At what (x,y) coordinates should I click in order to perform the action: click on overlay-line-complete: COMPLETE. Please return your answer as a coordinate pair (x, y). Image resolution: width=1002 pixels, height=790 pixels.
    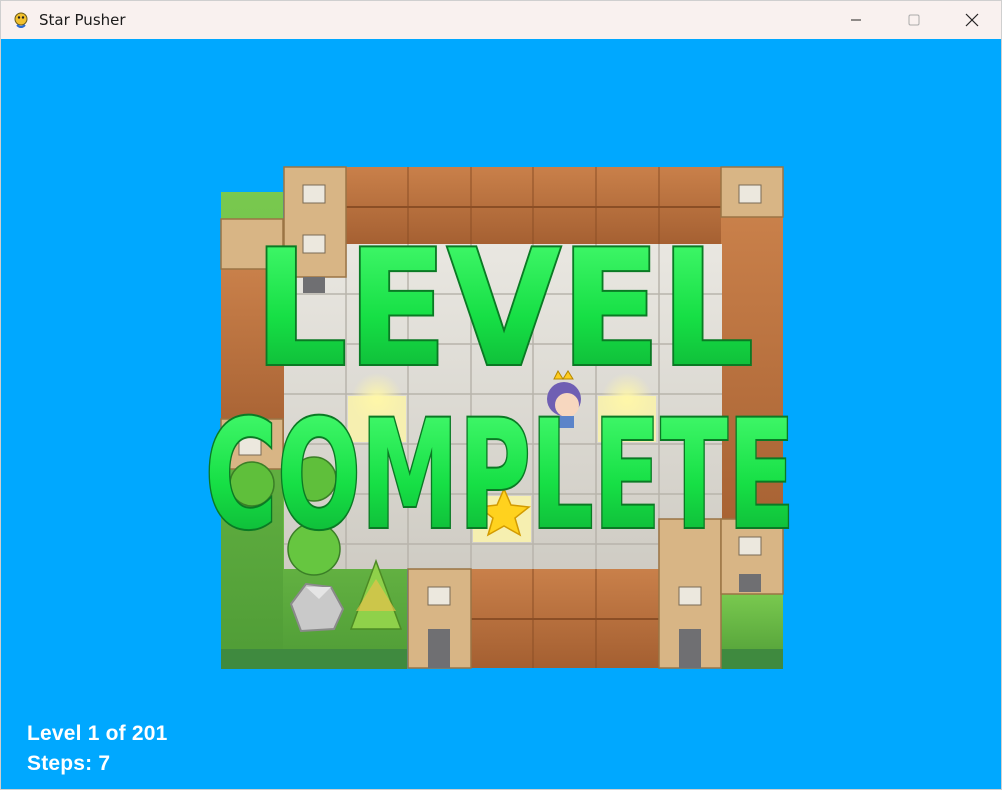
    Looking at the image, I should click on (500, 476).